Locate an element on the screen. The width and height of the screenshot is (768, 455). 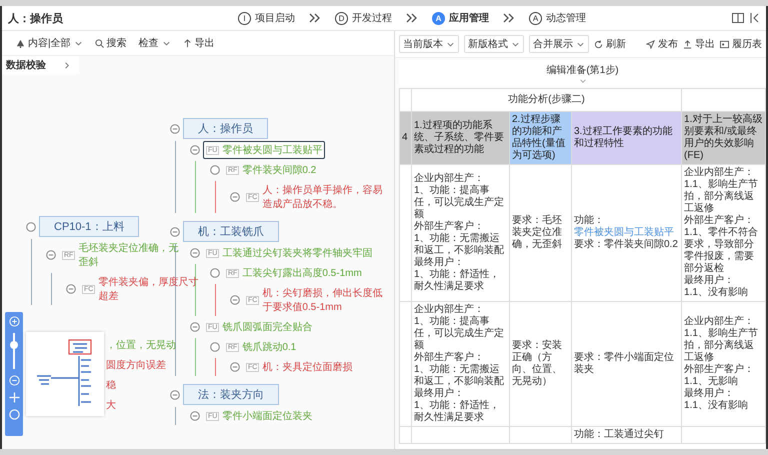
action-button: 履历表 is located at coordinates (741, 44).